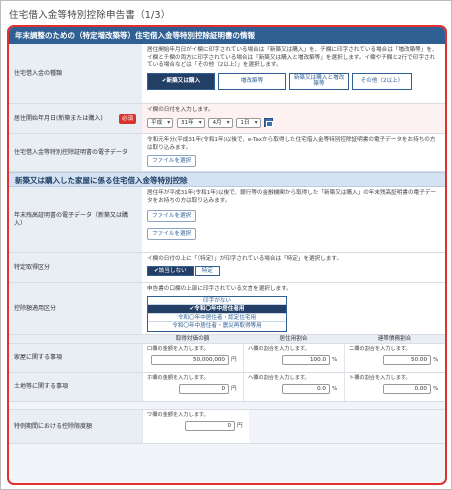  Describe the element at coordinates (227, 339) in the screenshot. I see `grid-header: 取得対価の額 居住用割合 連帯債務割合` at that location.